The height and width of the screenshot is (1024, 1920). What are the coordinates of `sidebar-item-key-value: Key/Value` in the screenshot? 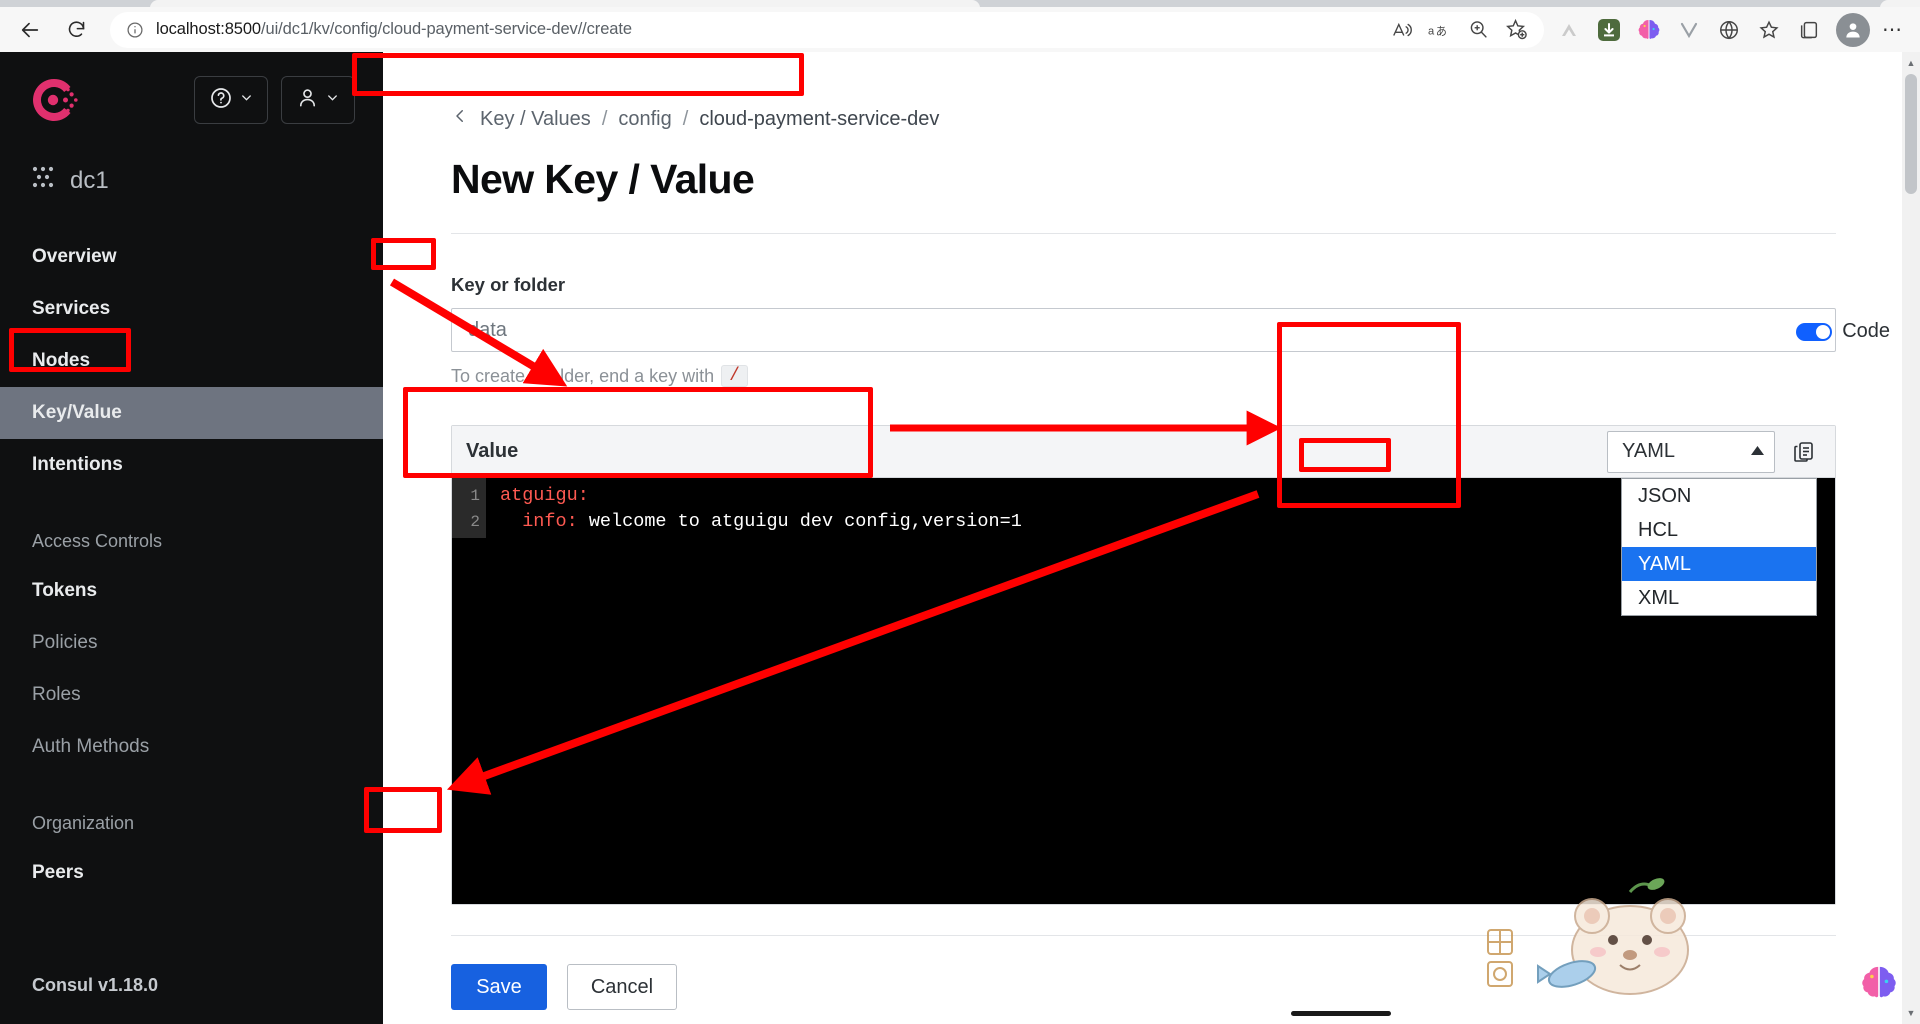 It's located at (191, 413).